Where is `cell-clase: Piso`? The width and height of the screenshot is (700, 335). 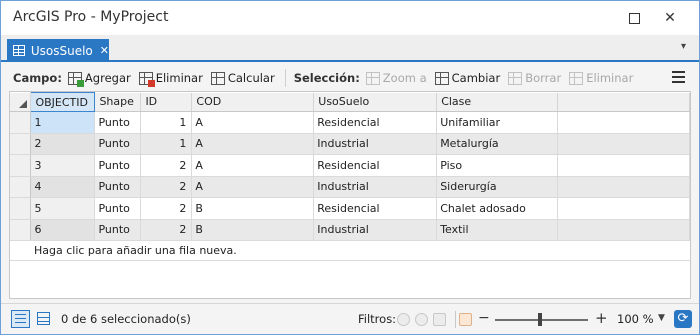
cell-clase: Piso is located at coordinates (497, 165).